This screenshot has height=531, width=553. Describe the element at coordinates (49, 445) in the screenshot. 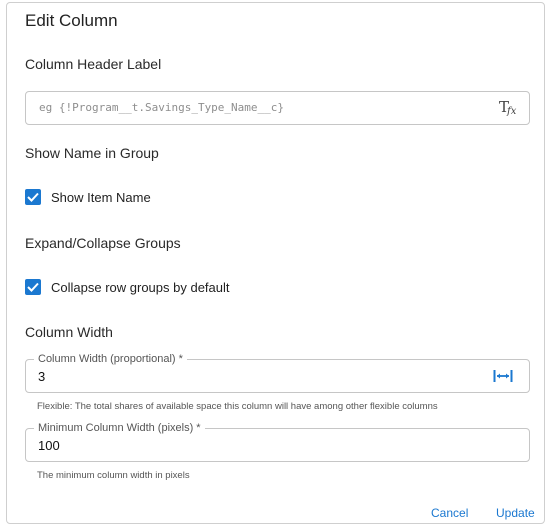

I see `minimum-column-width-value: 100` at that location.